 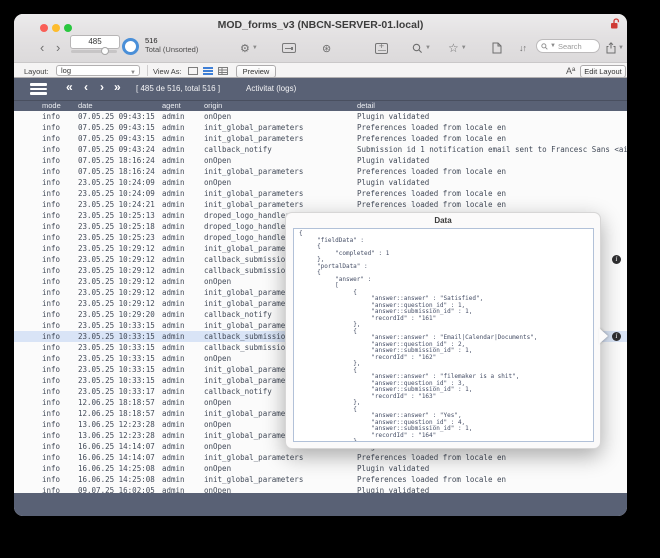 What do you see at coordinates (366, 105) in the screenshot?
I see `column-header-detail: detail` at bounding box center [366, 105].